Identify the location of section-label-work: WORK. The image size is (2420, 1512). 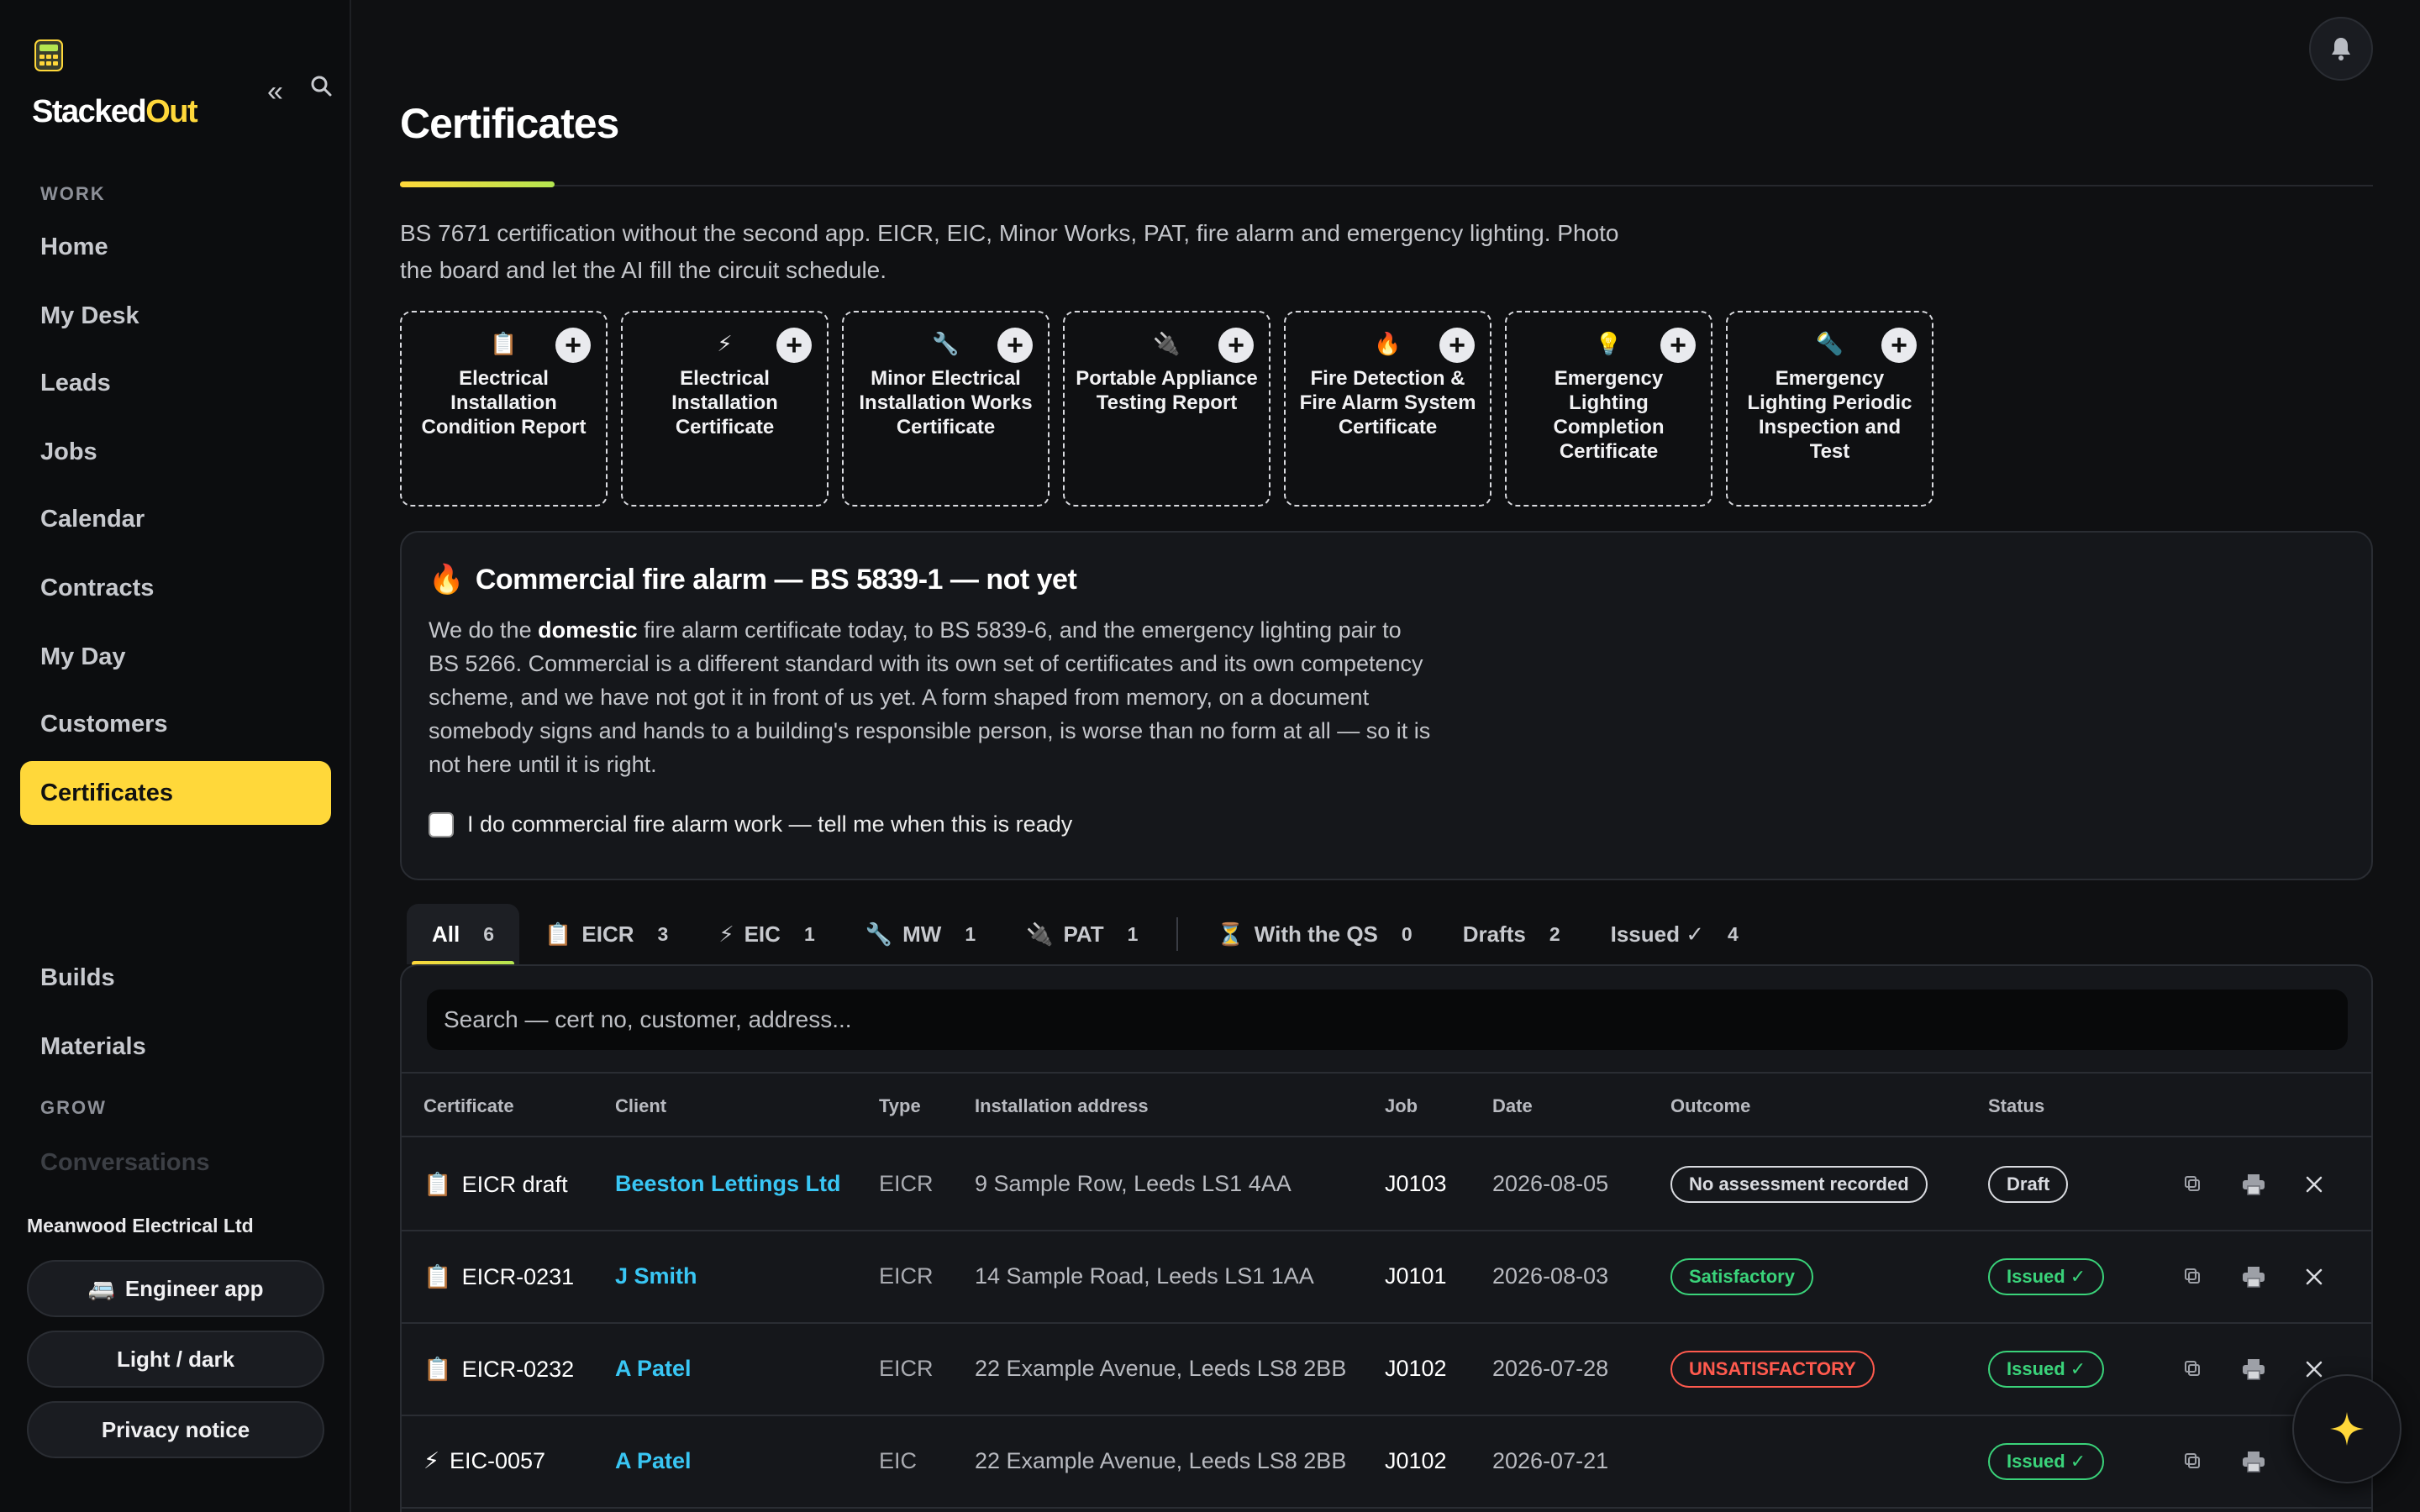
(73, 193).